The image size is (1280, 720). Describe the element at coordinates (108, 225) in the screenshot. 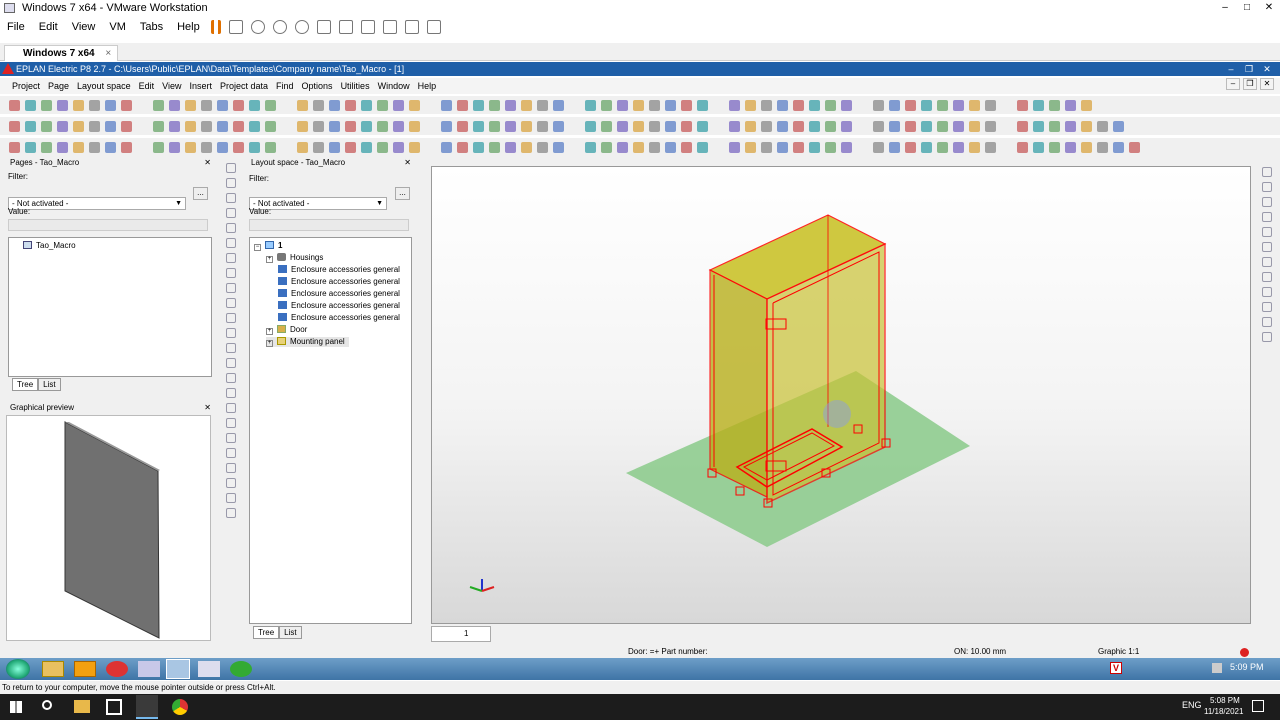

I see `pages-value-input` at that location.